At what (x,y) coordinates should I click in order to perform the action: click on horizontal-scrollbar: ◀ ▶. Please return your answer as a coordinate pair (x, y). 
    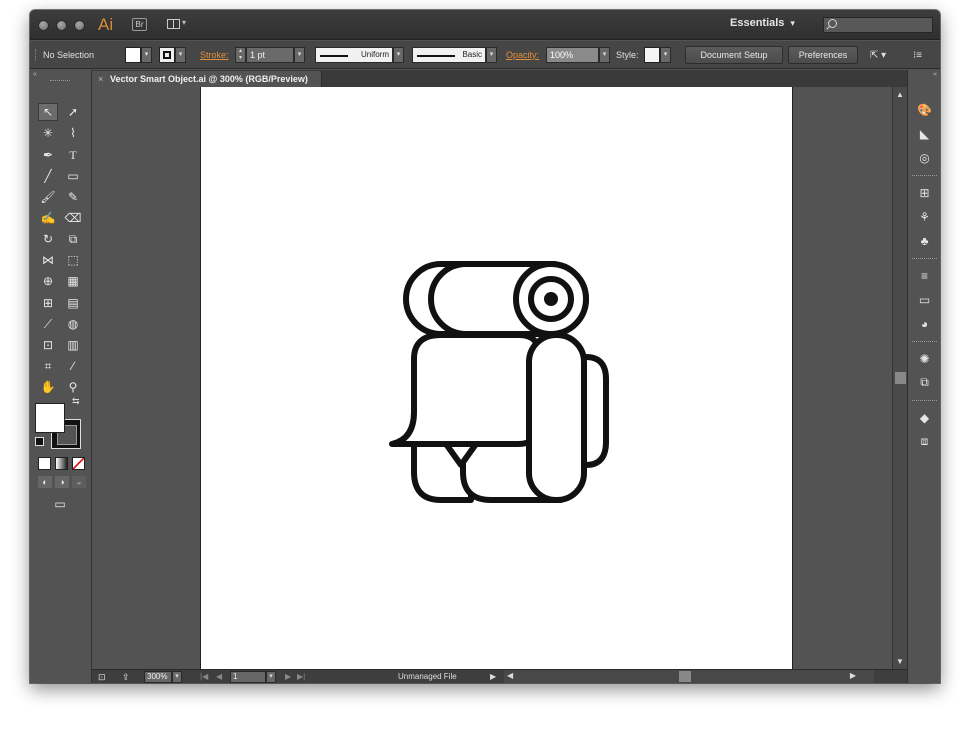
    Looking at the image, I should click on (689, 676).